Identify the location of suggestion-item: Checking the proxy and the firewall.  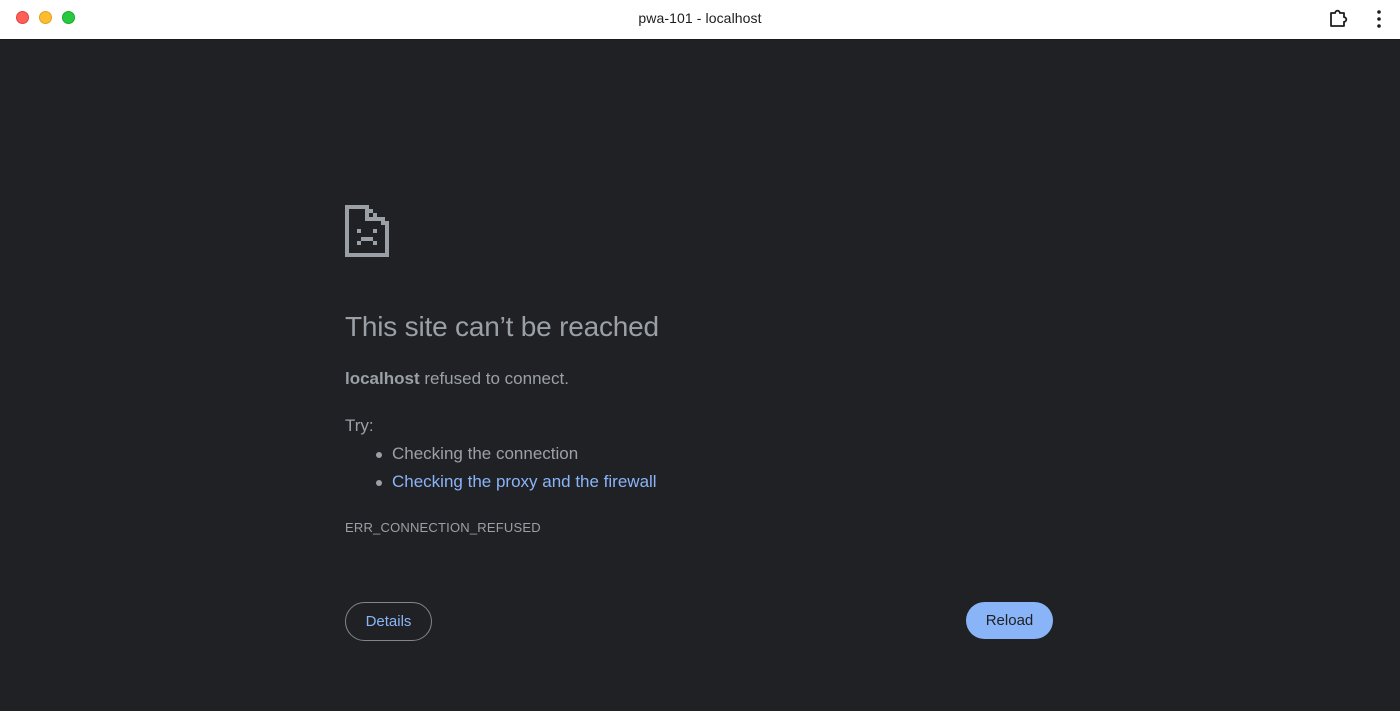
(501, 485).